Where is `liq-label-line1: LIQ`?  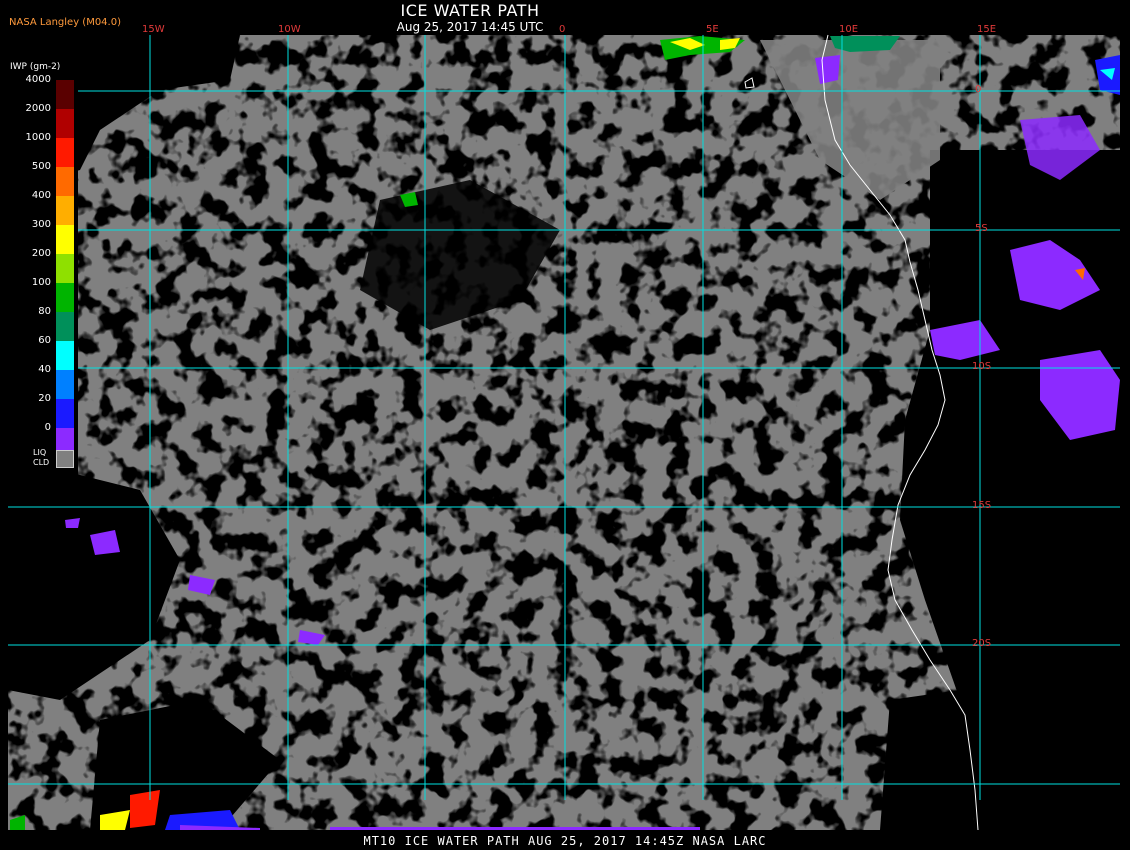
liq-label-line1: LIQ is located at coordinates (40, 452).